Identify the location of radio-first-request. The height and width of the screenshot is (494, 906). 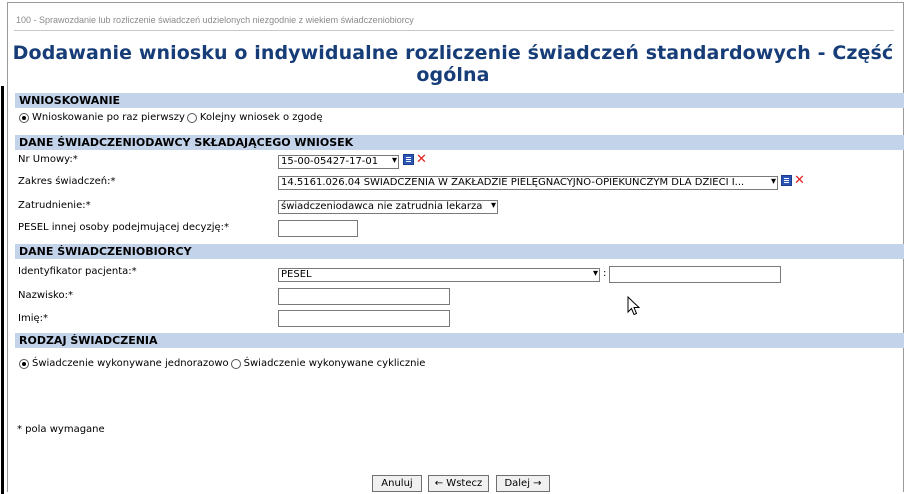
(24, 117).